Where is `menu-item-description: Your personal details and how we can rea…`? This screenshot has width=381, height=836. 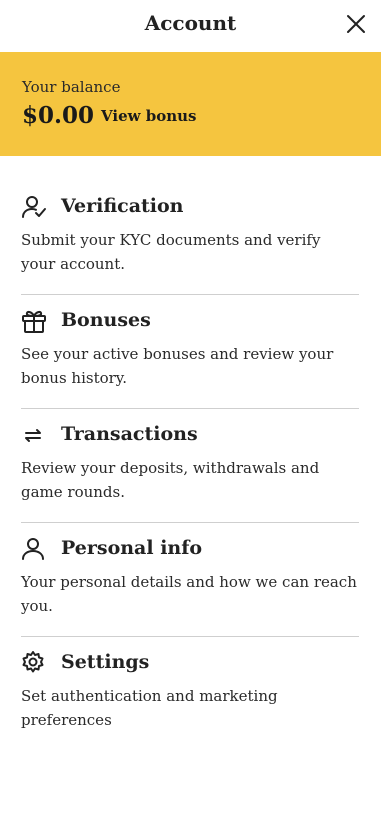
menu-item-description: Your personal details and how we can rea… is located at coordinates (189, 594).